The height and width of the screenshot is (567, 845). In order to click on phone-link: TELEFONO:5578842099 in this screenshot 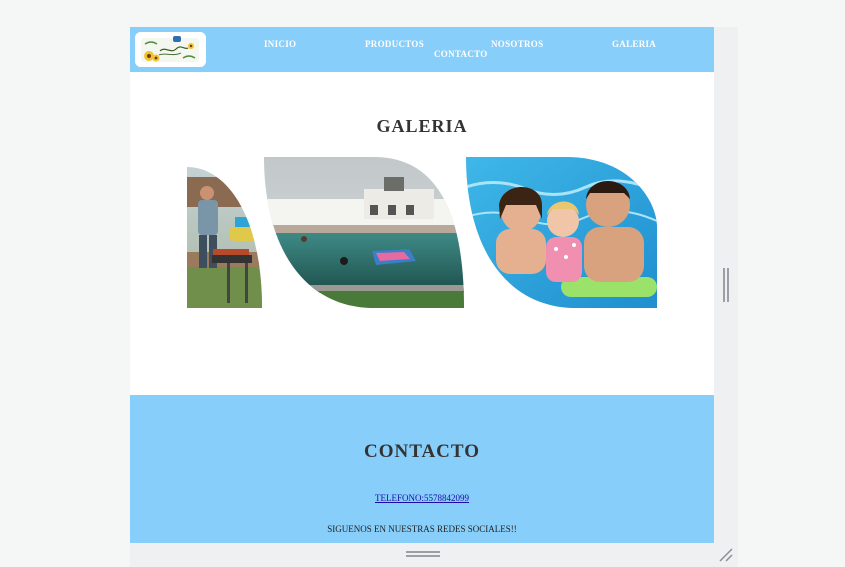, I will do `click(422, 498)`.